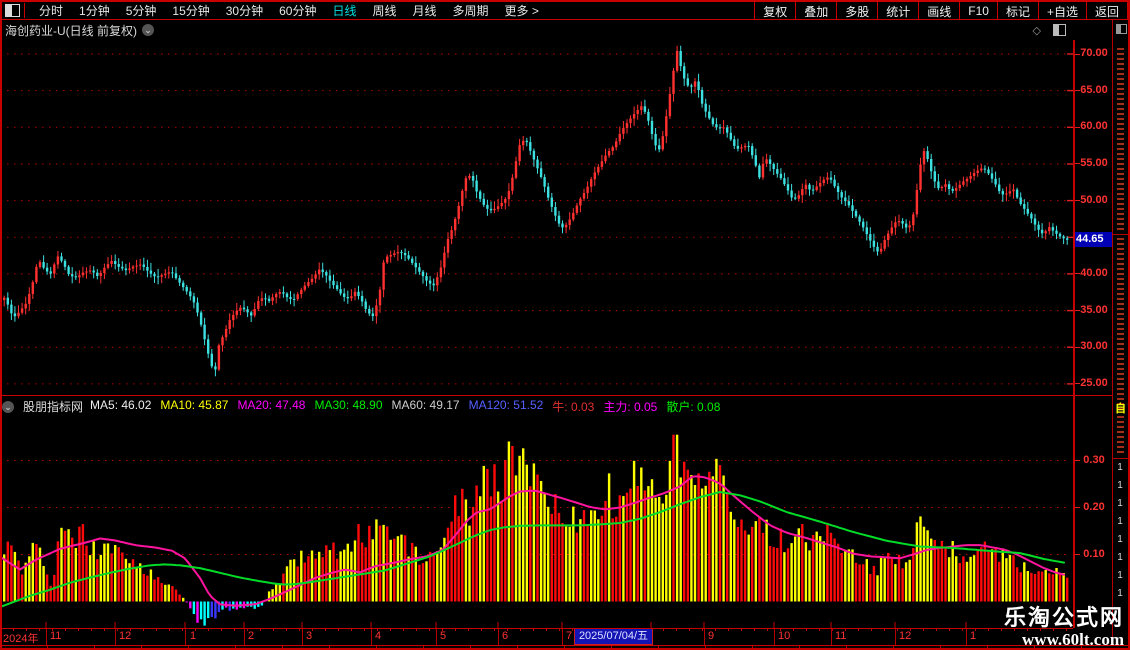  Describe the element at coordinates (1063, 10) in the screenshot. I see `toolbar-button-+自选: +自选` at that location.